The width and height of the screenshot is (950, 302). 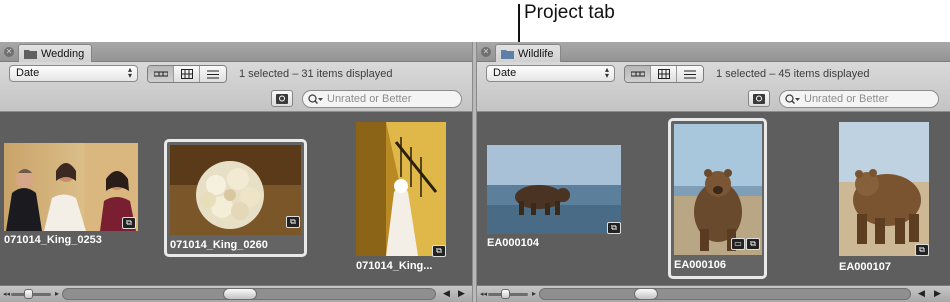 What do you see at coordinates (536, 54) in the screenshot?
I see `tab-label: Wildlife` at bounding box center [536, 54].